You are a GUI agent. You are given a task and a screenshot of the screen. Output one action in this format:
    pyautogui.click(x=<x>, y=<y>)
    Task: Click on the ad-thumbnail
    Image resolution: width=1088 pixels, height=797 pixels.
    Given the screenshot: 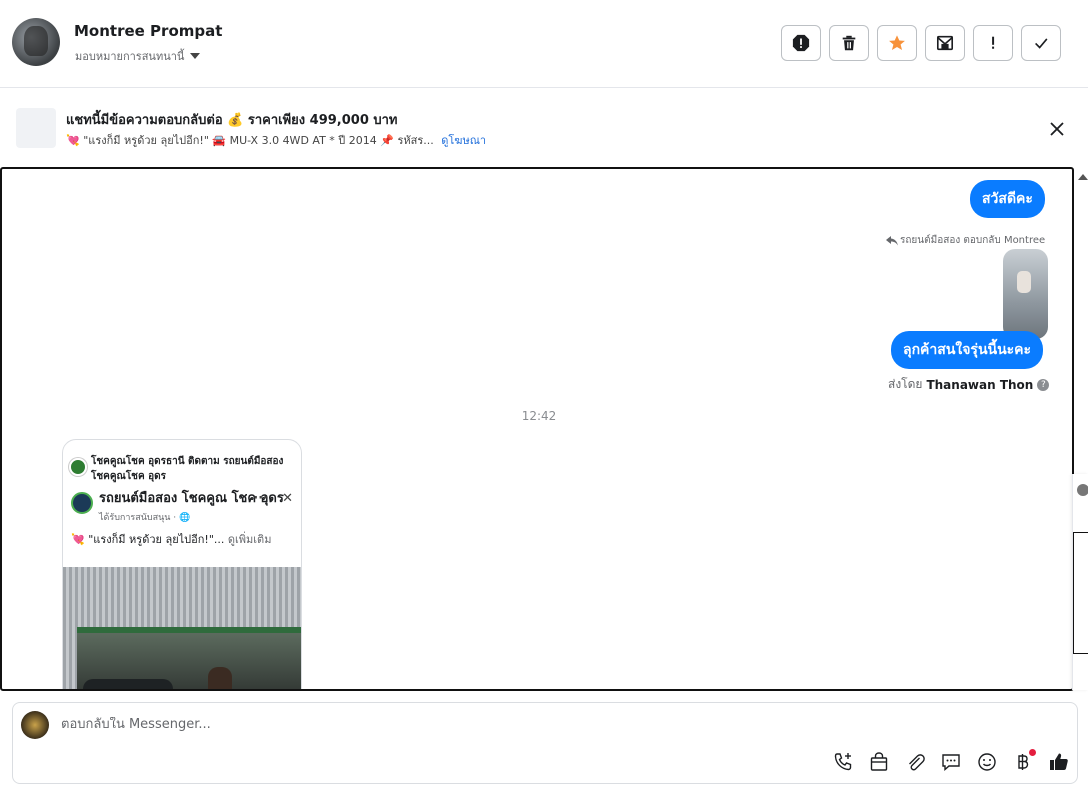 What is the action you would take?
    pyautogui.click(x=36, y=128)
    